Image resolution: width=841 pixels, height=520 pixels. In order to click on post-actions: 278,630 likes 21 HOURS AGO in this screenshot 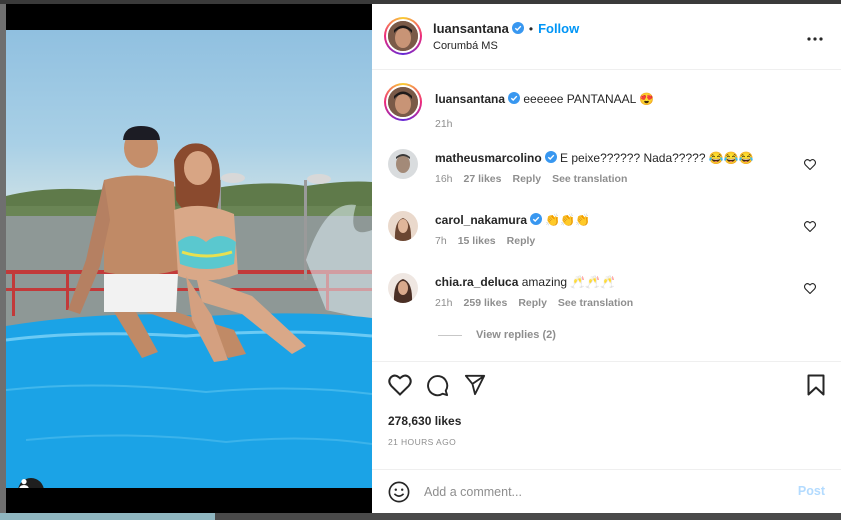, I will do `click(606, 415)`.